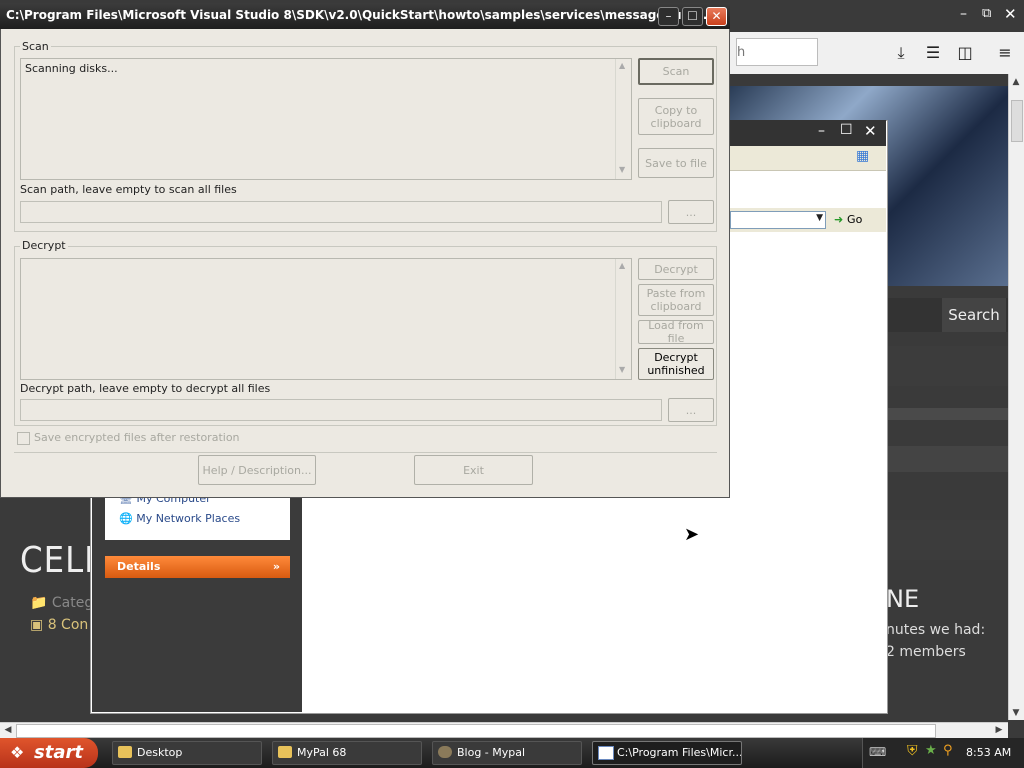 The image size is (1024, 768). Describe the element at coordinates (901, 53) in the screenshot. I see `download-icon: ⤓` at that location.